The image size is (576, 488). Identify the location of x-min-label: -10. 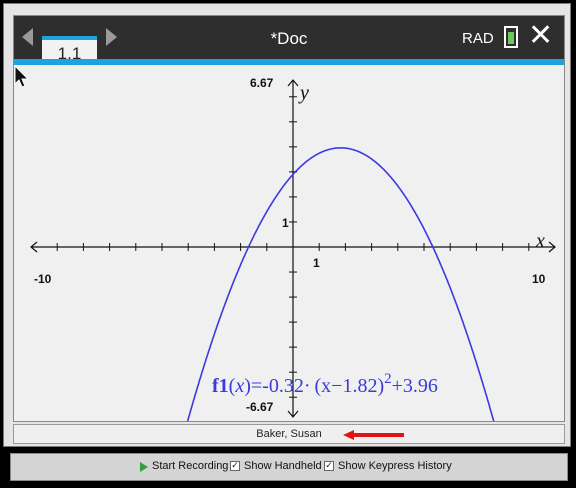
(43, 279).